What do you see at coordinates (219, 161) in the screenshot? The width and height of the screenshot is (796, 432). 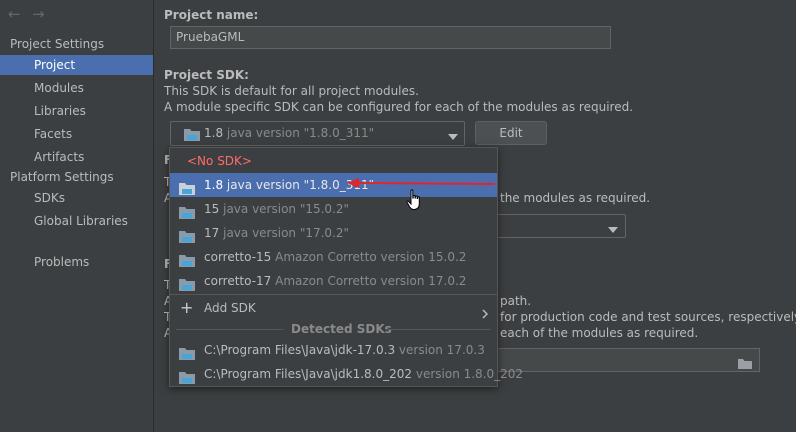 I see `no-sdk-label: <No SDK>` at bounding box center [219, 161].